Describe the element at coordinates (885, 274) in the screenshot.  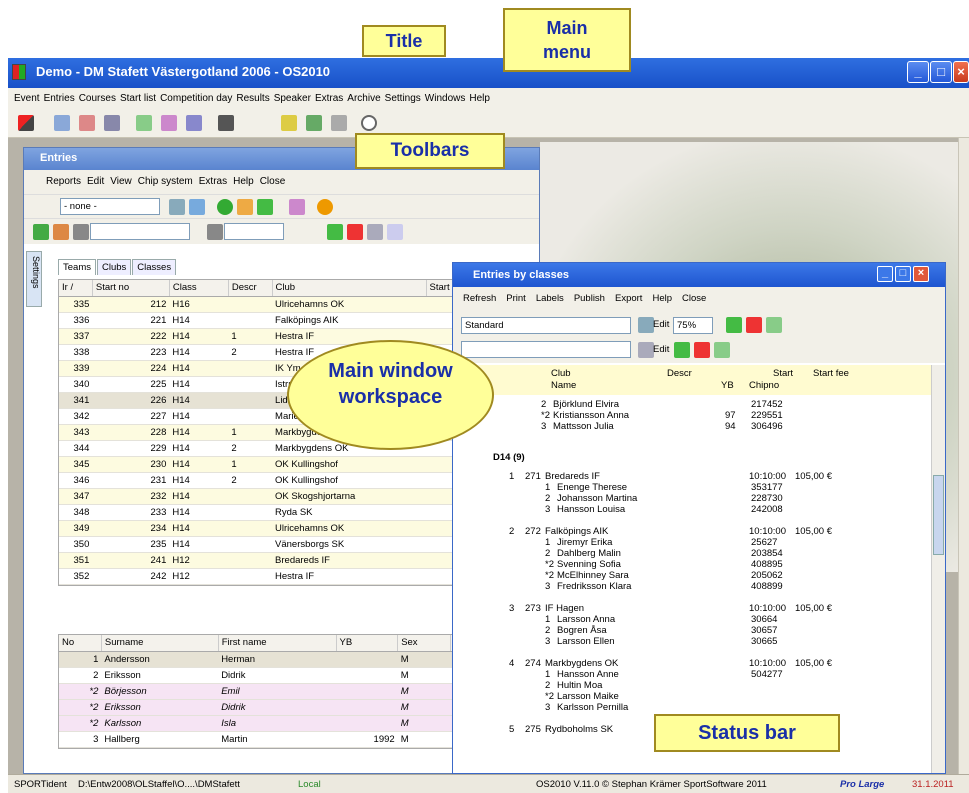
I see `classes-min-button: _` at that location.